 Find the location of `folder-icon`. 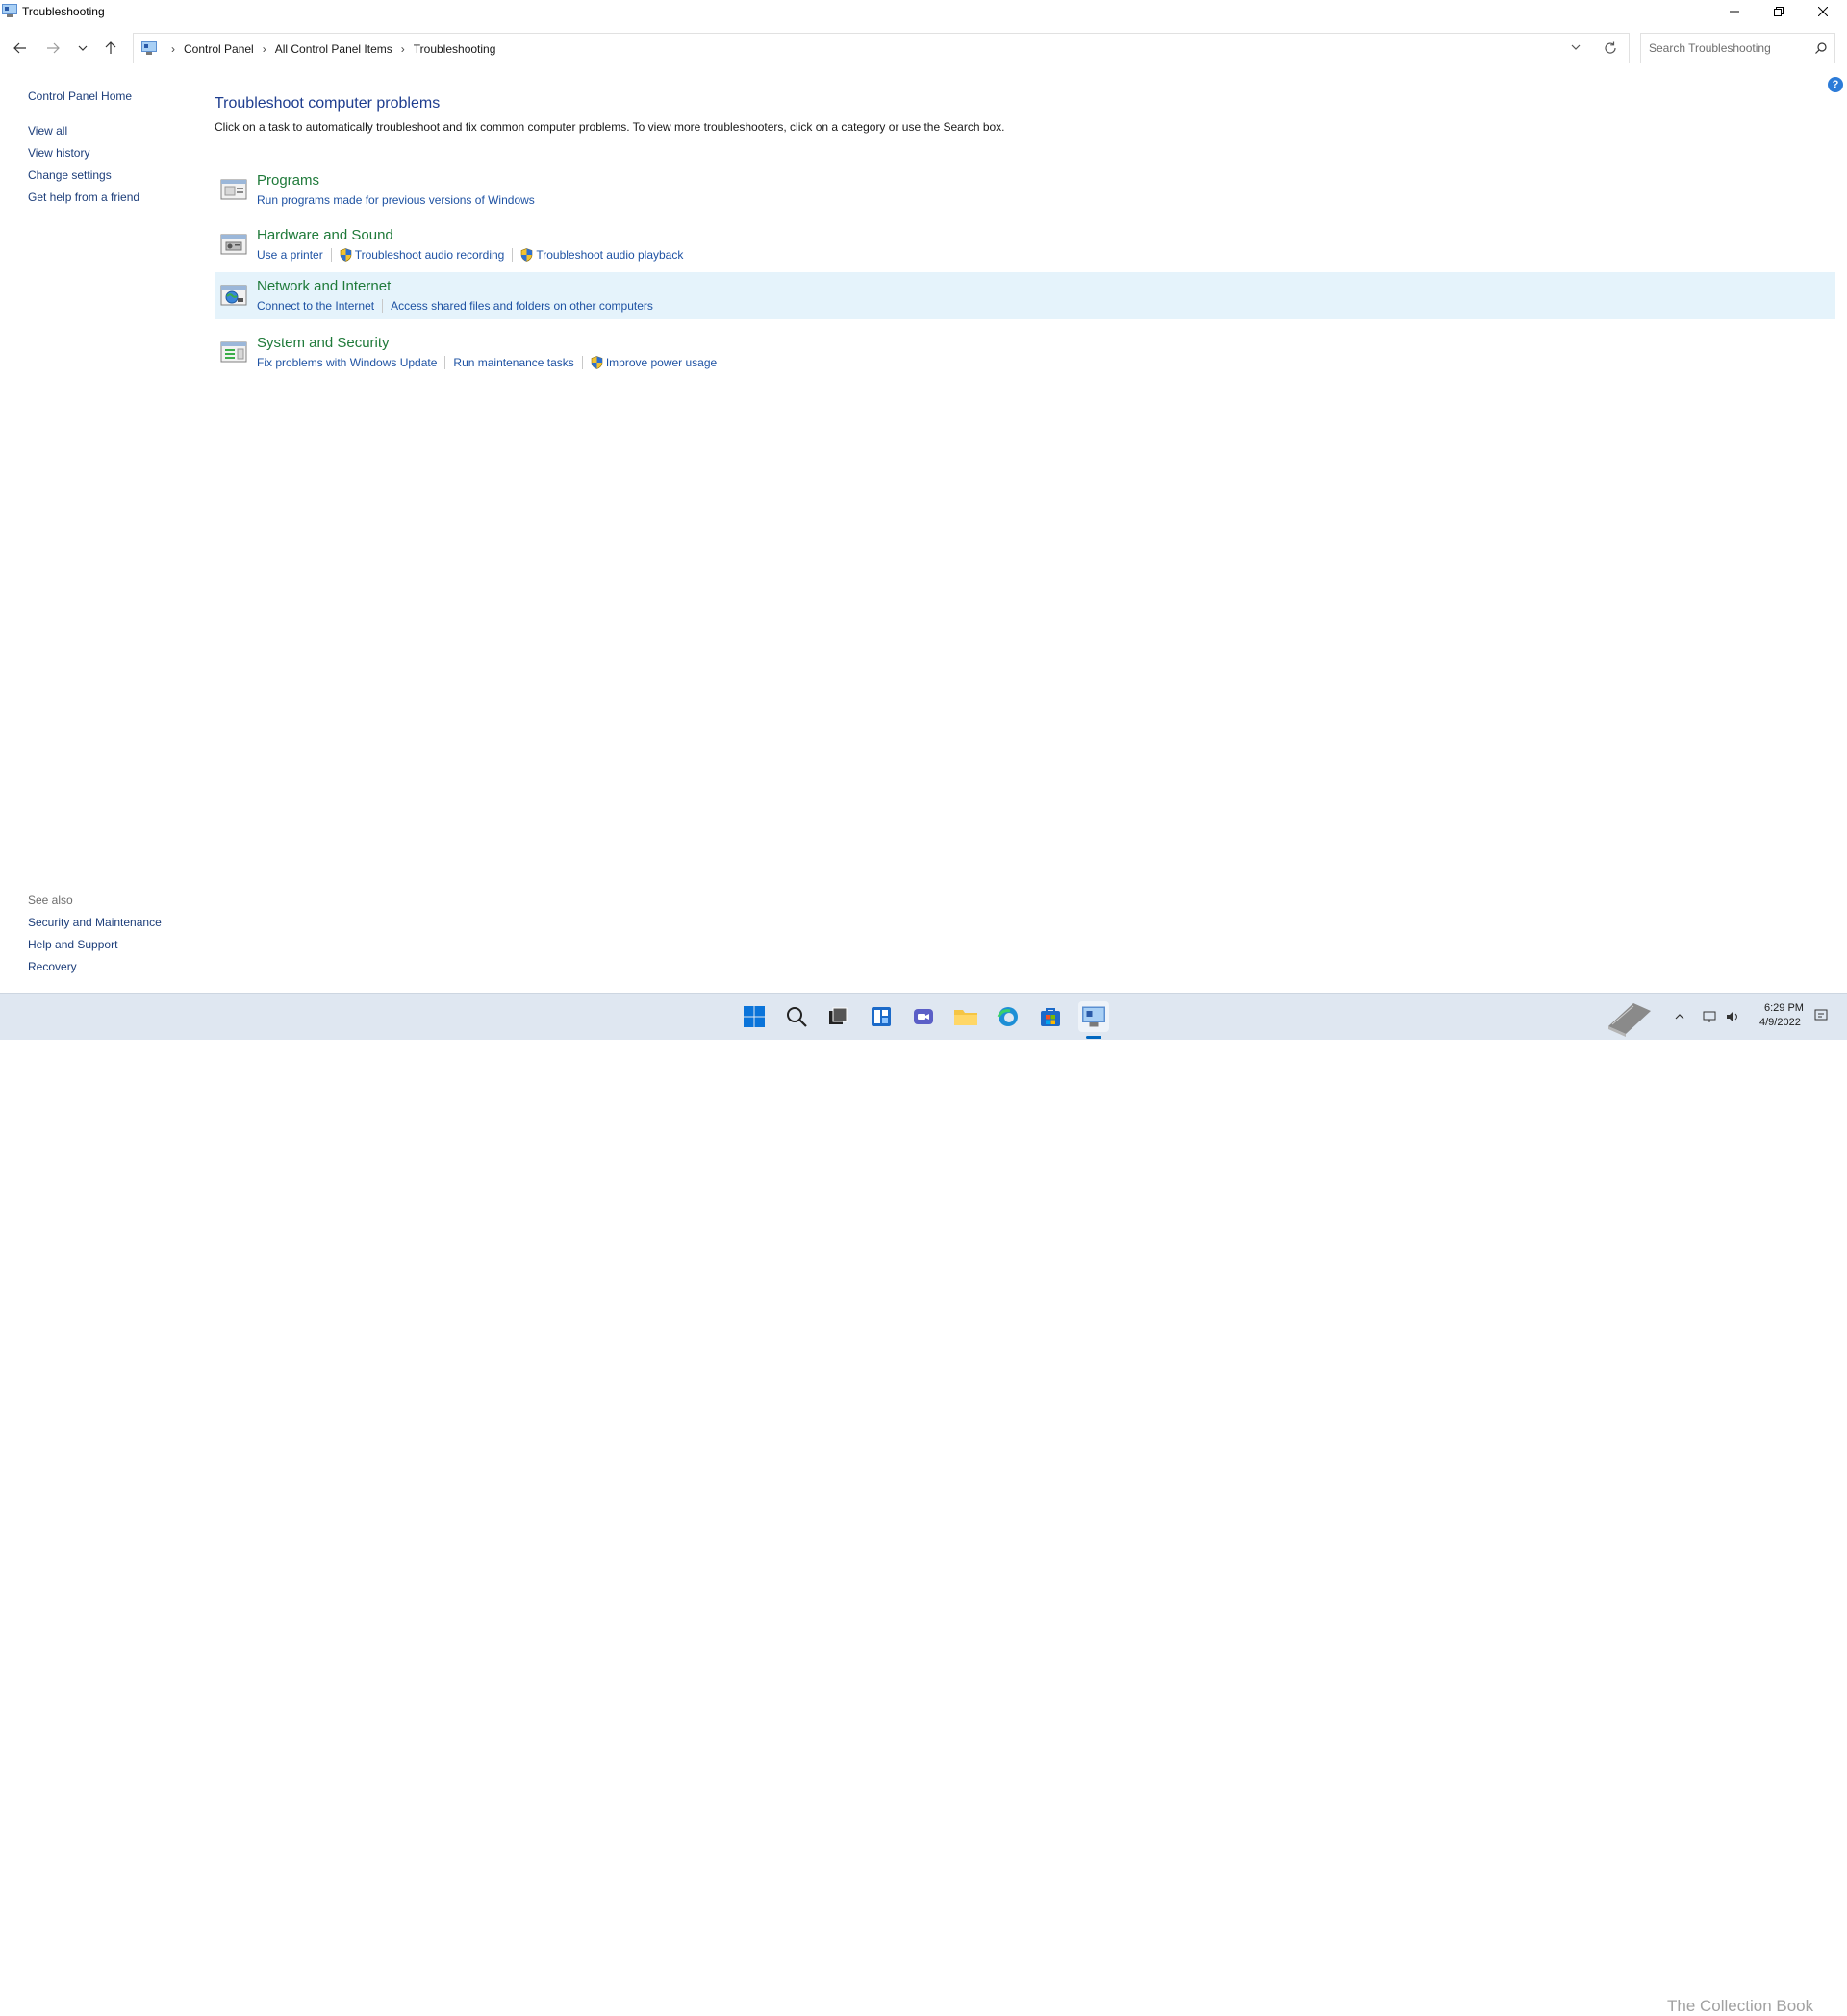

folder-icon is located at coordinates (966, 1017).